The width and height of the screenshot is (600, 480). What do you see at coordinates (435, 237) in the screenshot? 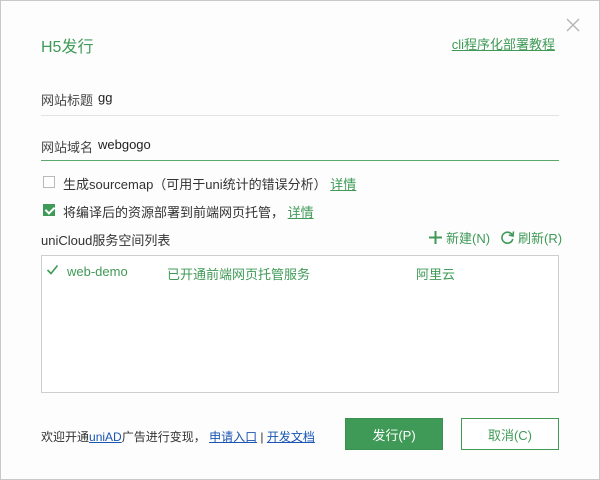
I see `plus-icon` at bounding box center [435, 237].